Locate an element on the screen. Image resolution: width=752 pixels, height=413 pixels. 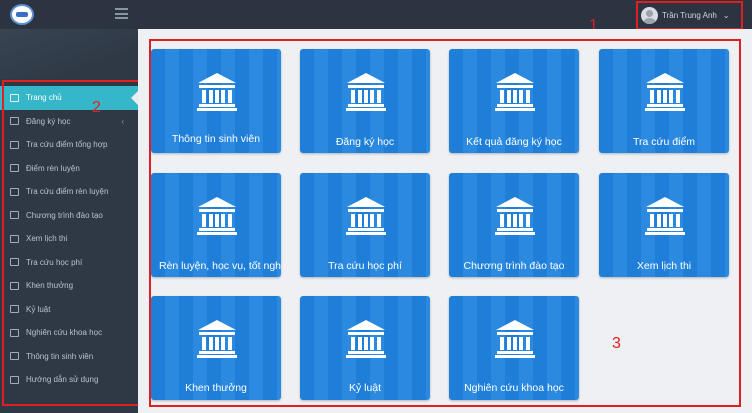
annotation-box-sidebar is located at coordinates (72, 243).